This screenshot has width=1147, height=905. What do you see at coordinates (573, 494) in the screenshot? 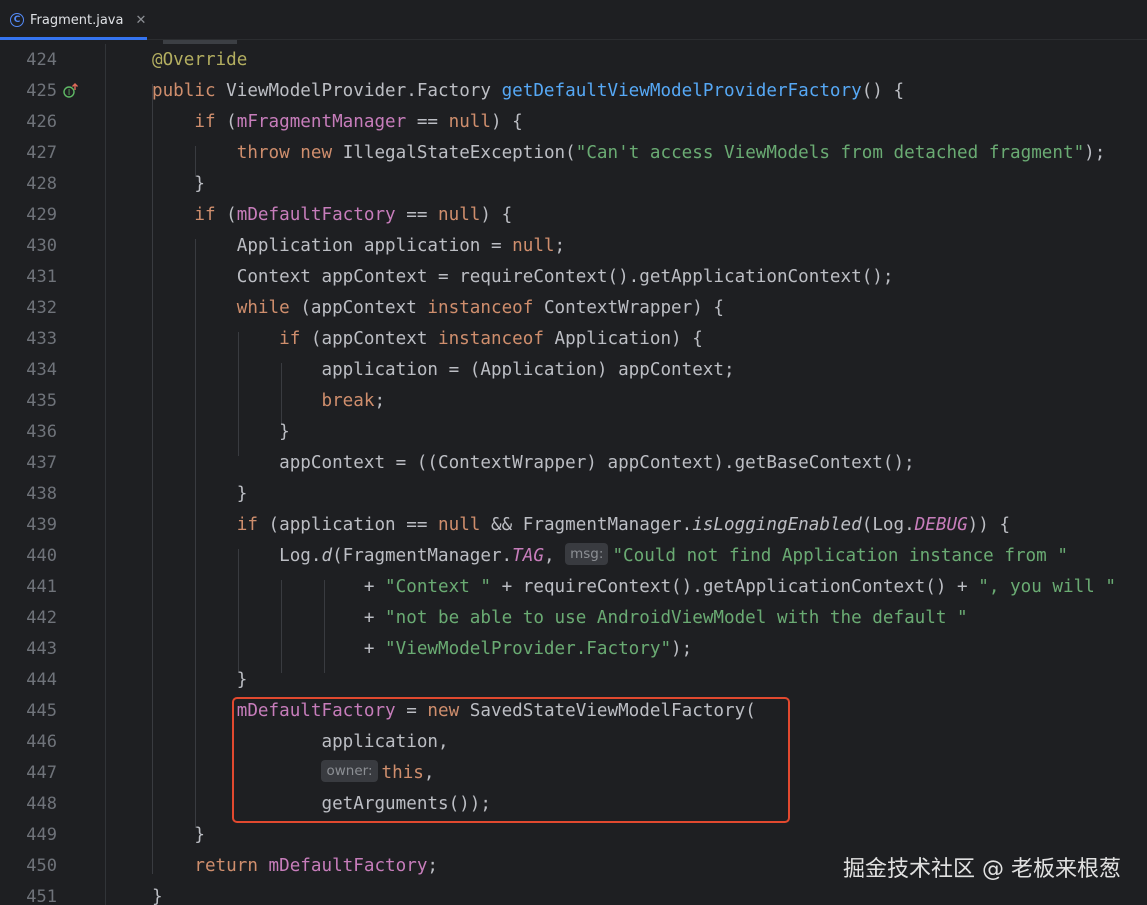
I see `code-line: 438 }` at bounding box center [573, 494].